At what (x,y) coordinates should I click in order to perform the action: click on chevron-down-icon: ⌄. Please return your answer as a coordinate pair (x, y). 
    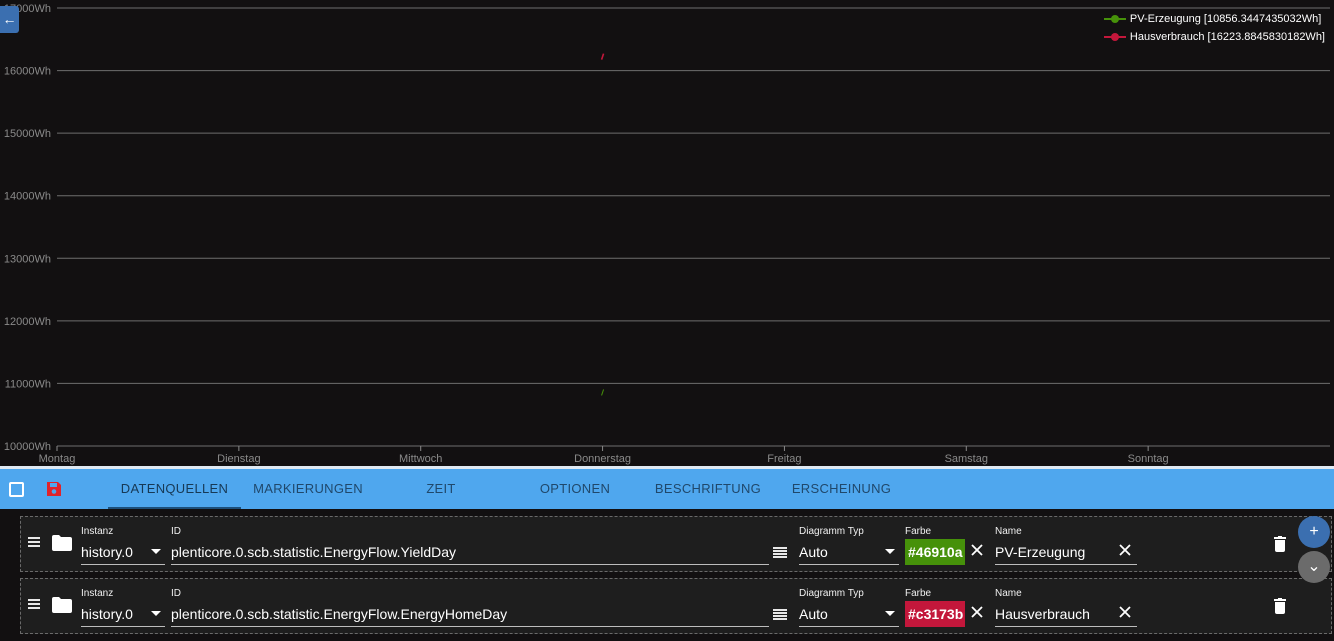
    Looking at the image, I should click on (1314, 566).